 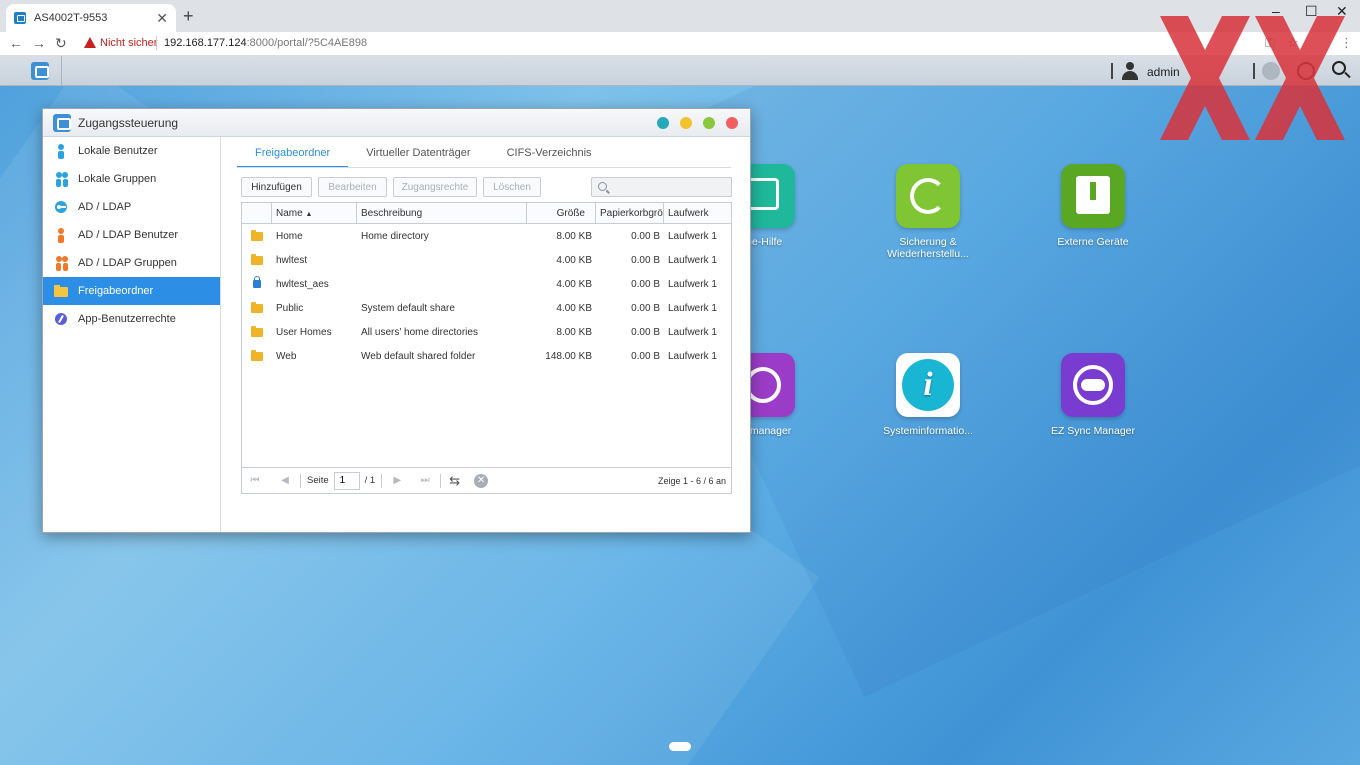 I want to click on key-icon, so click(x=61, y=207).